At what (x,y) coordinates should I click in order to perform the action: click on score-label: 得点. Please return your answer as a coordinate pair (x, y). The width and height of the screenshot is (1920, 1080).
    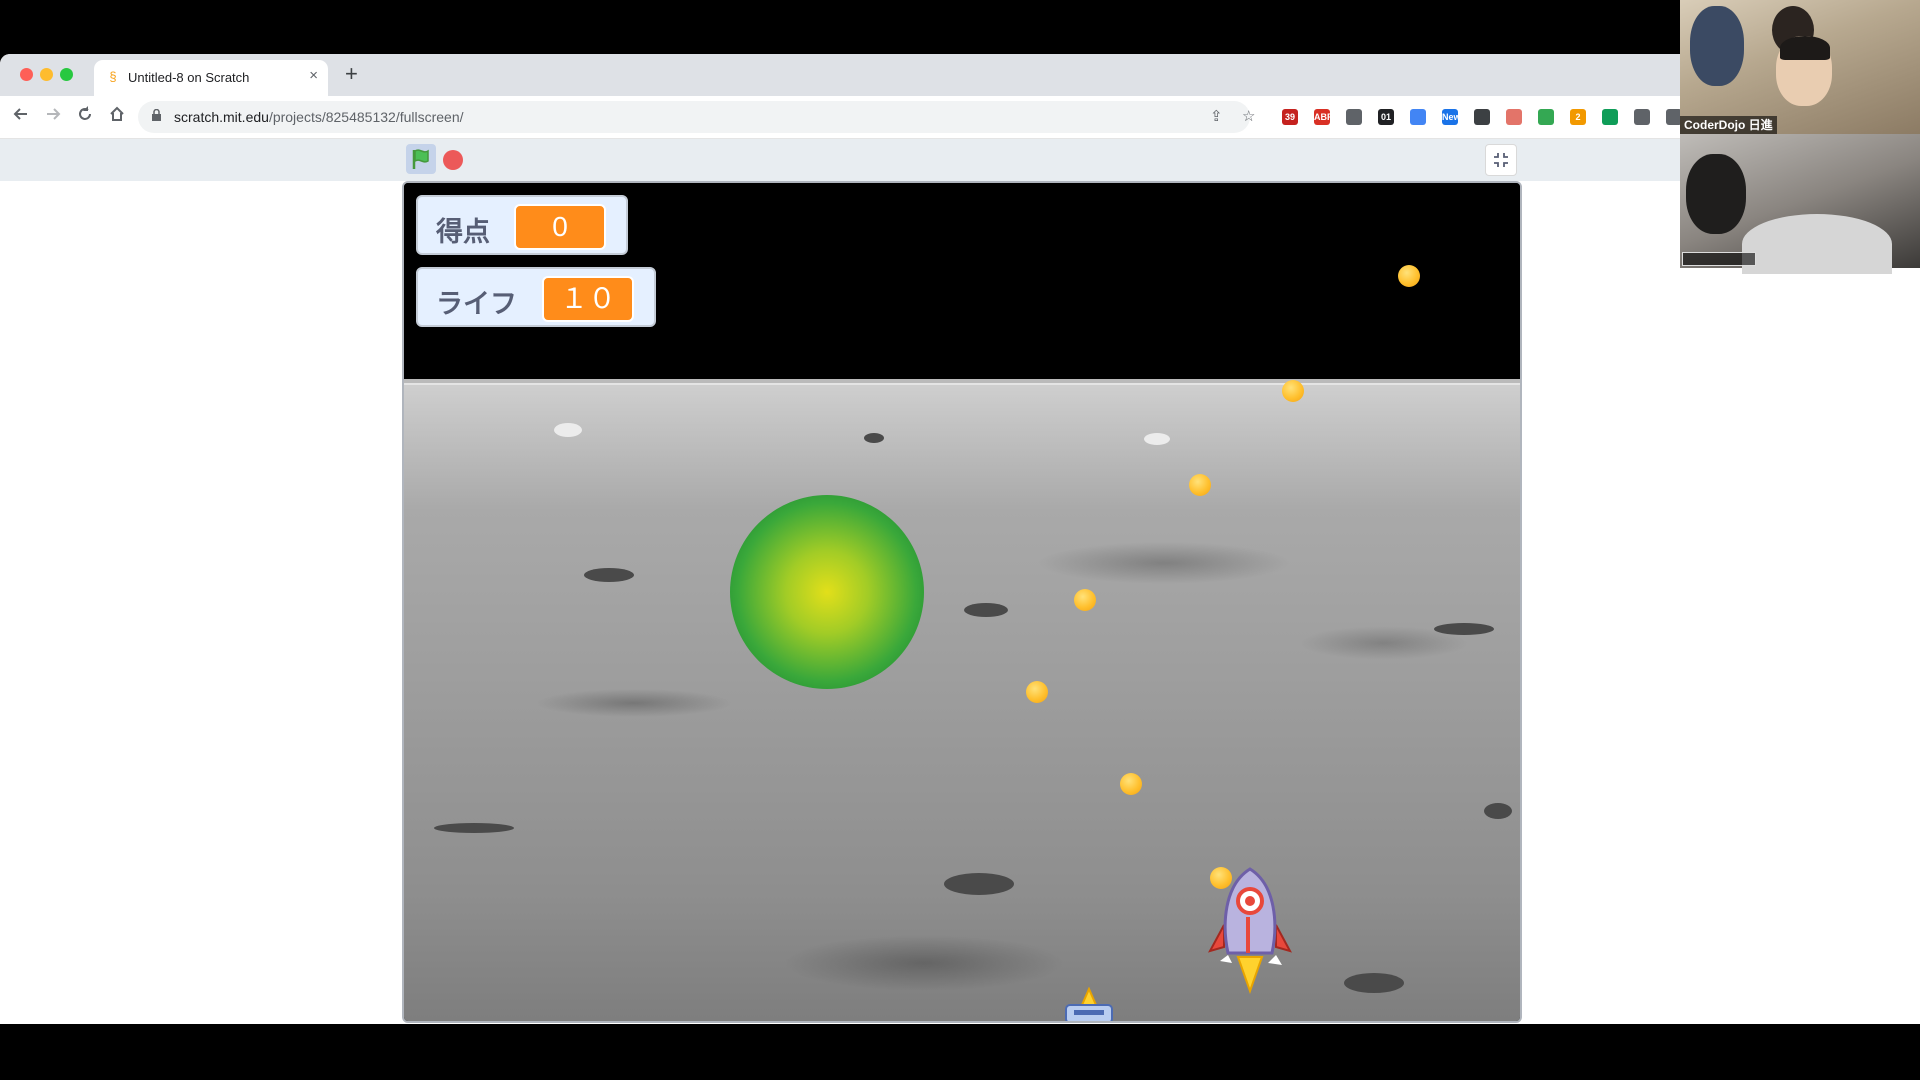
    Looking at the image, I should click on (463, 232).